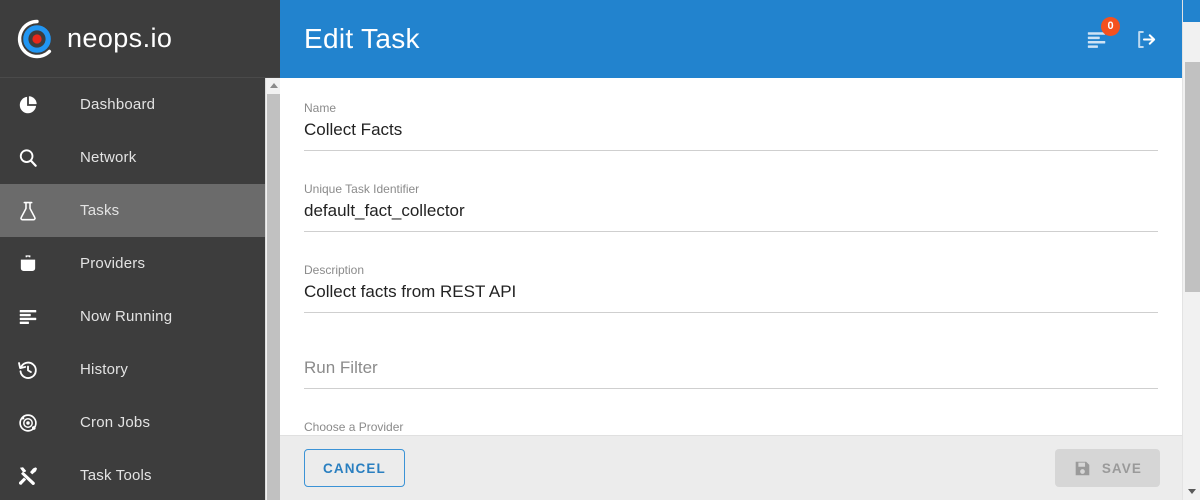 The height and width of the screenshot is (500, 1200). What do you see at coordinates (1131, 34) in the screenshot?
I see `header-actions: 0` at bounding box center [1131, 34].